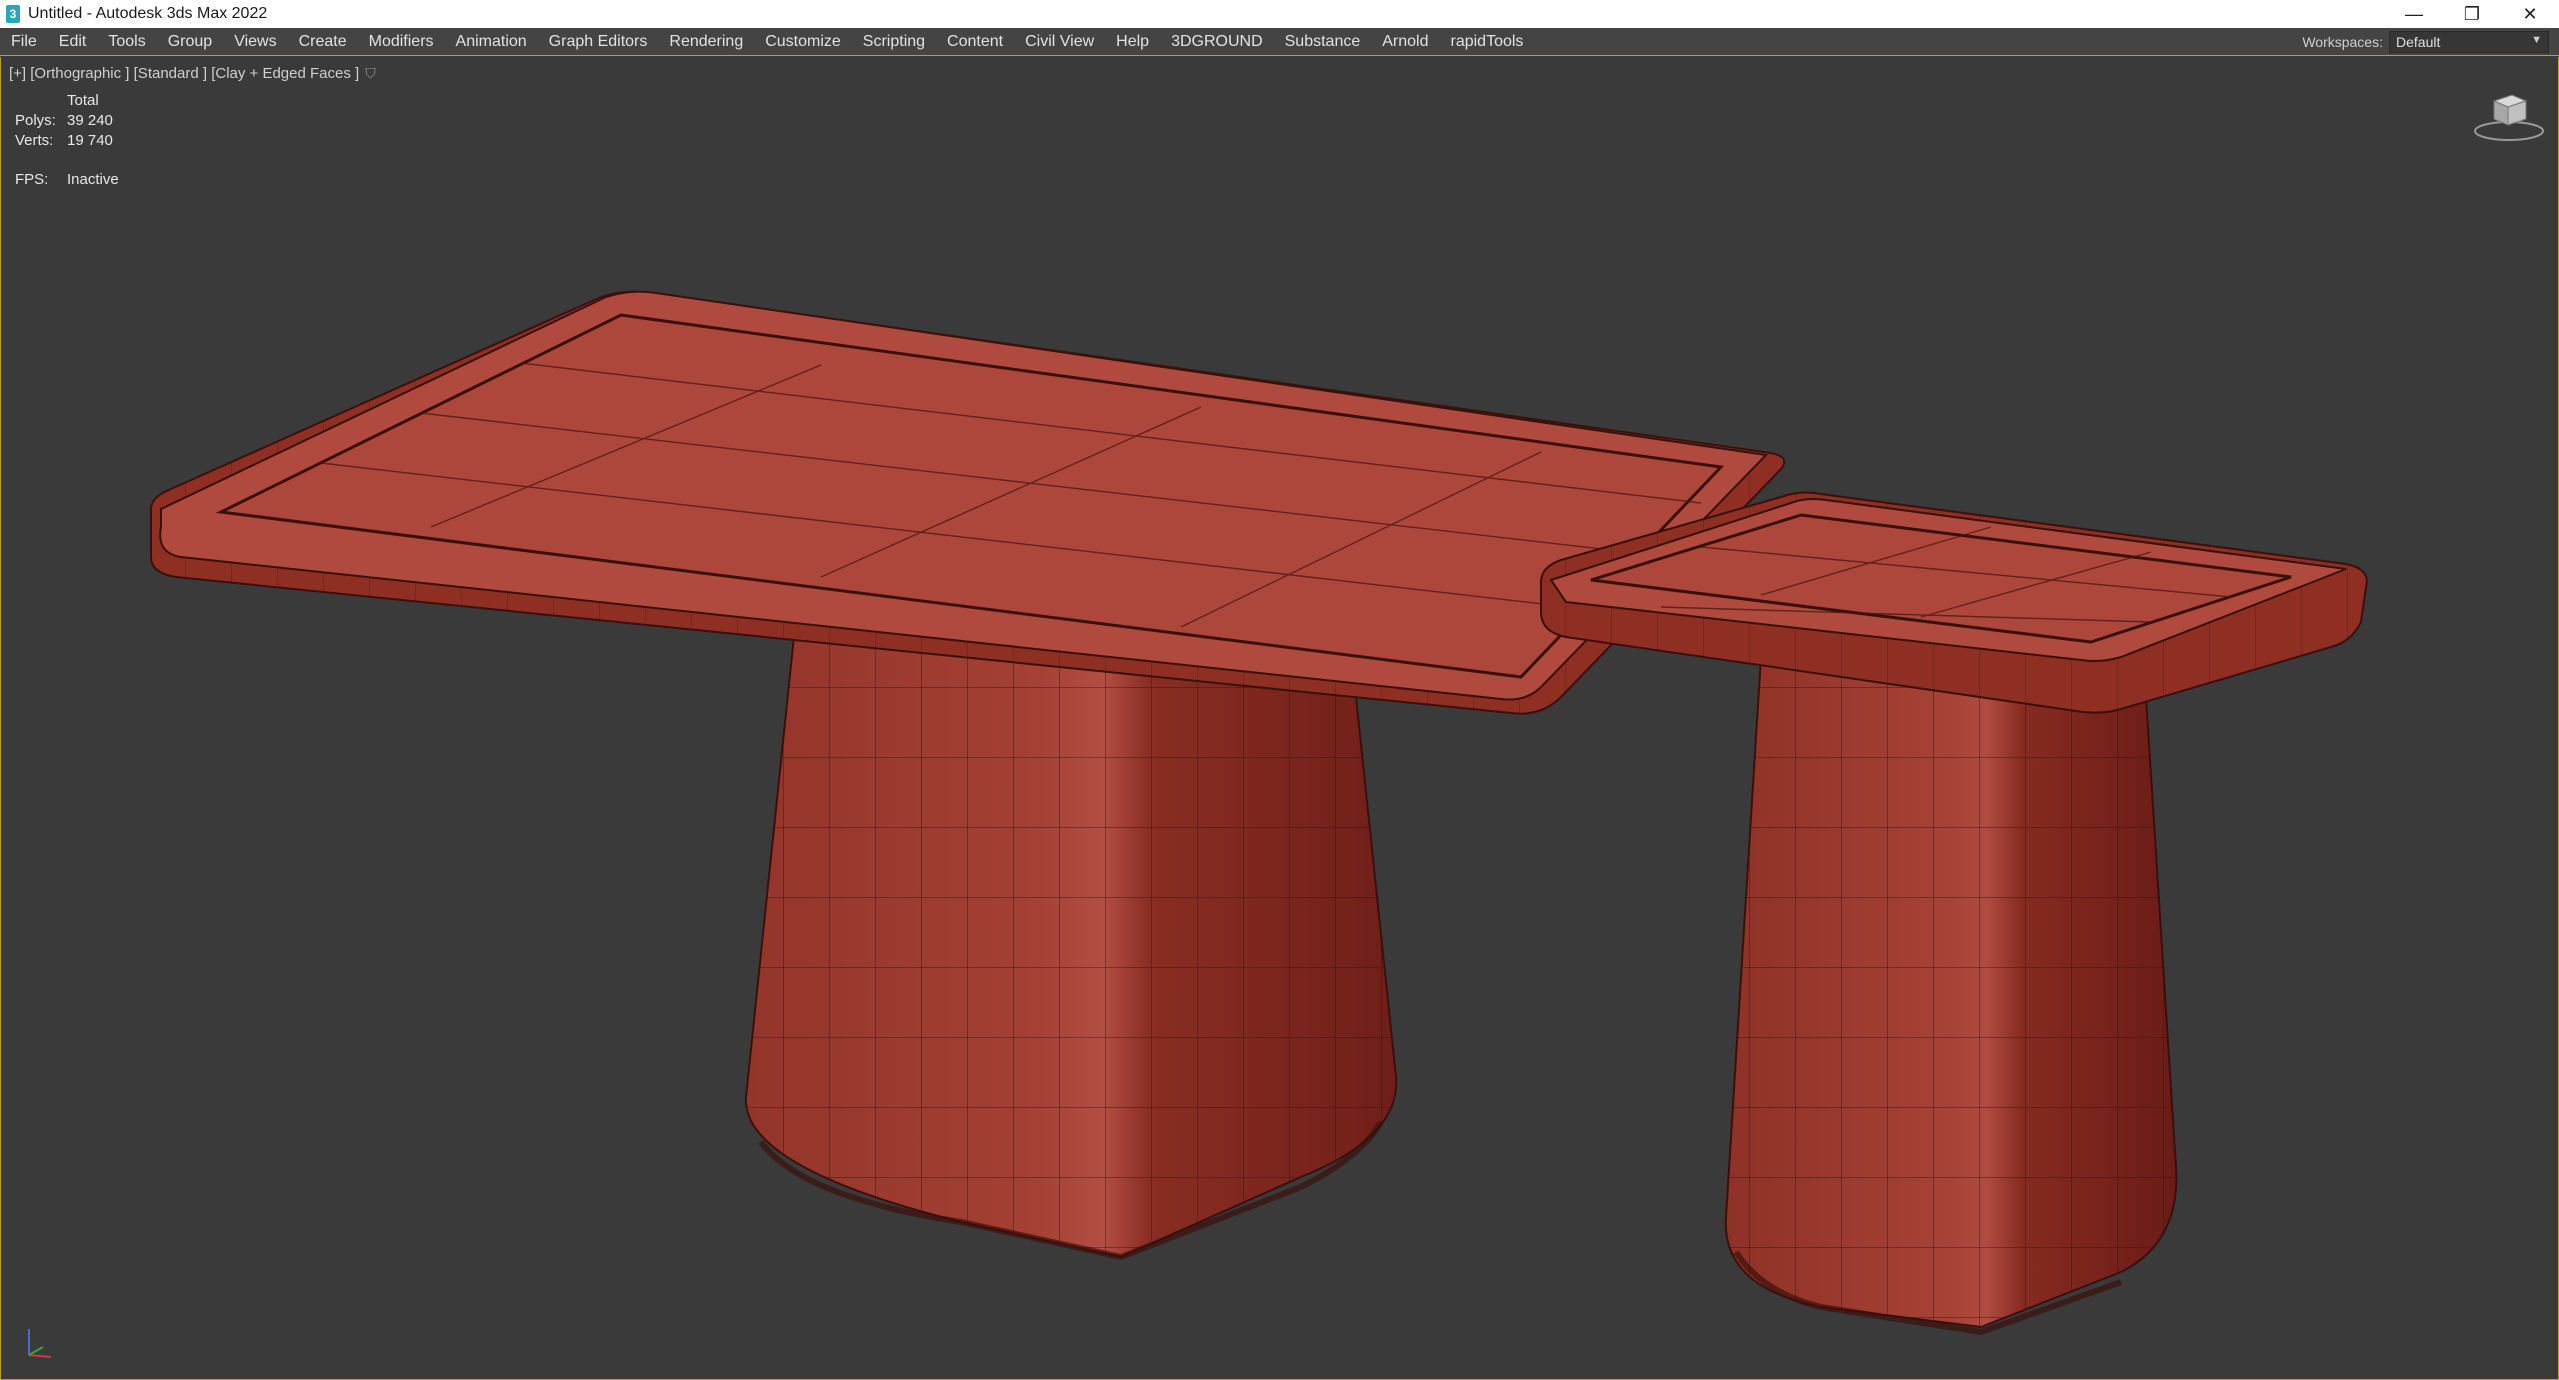 Image resolution: width=2559 pixels, height=1380 pixels. I want to click on menu-civil-view: Civil View, so click(1059, 42).